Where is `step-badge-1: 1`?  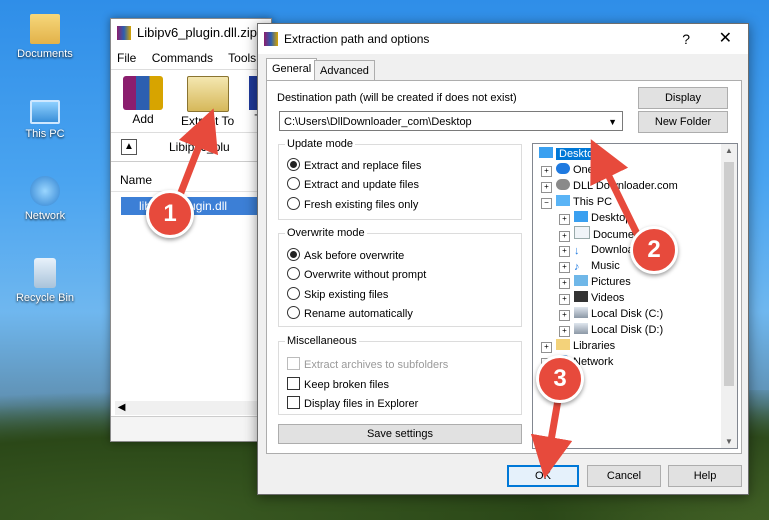 step-badge-1: 1 is located at coordinates (170, 214).